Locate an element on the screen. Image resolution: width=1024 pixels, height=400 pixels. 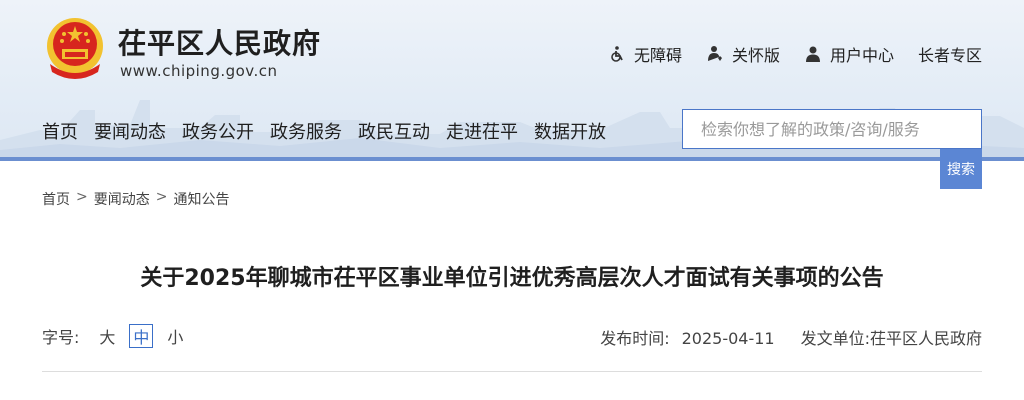
site-title: 茌平区人民政府 is located at coordinates (219, 42).